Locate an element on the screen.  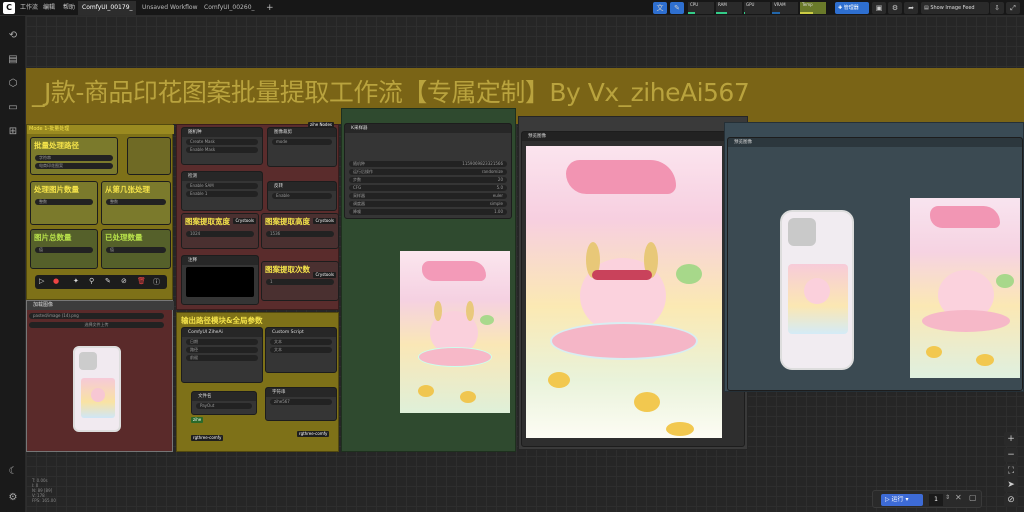
model-icon: ⊞ is located at coordinates (13, 132).